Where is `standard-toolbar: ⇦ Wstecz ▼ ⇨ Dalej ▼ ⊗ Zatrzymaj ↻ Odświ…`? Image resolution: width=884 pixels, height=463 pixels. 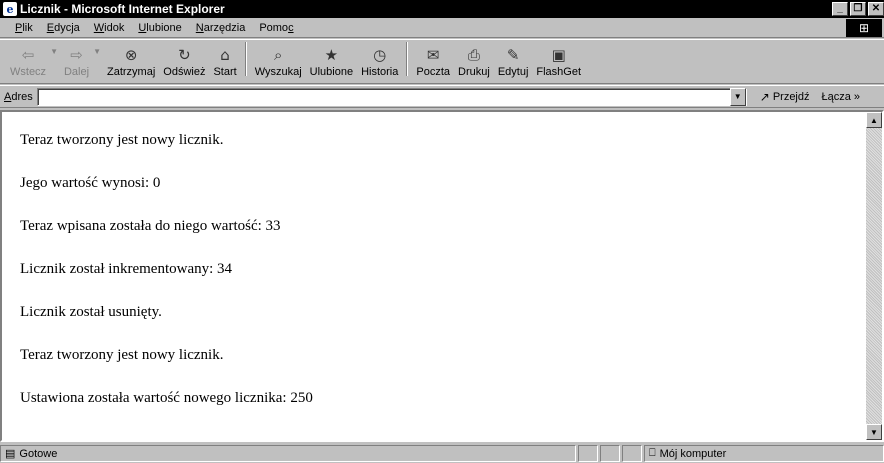 standard-toolbar: ⇦ Wstecz ▼ ⇨ Dalej ▼ ⊗ Zatrzymaj ↻ Odświ… is located at coordinates (442, 61).